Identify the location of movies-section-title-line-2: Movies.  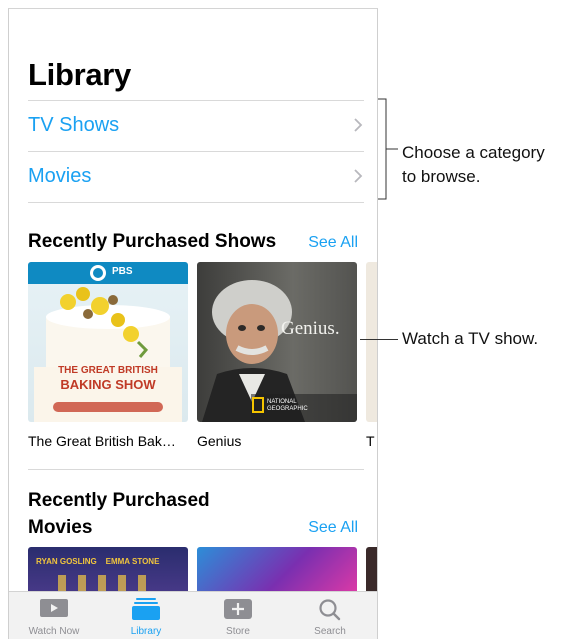
(60, 527).